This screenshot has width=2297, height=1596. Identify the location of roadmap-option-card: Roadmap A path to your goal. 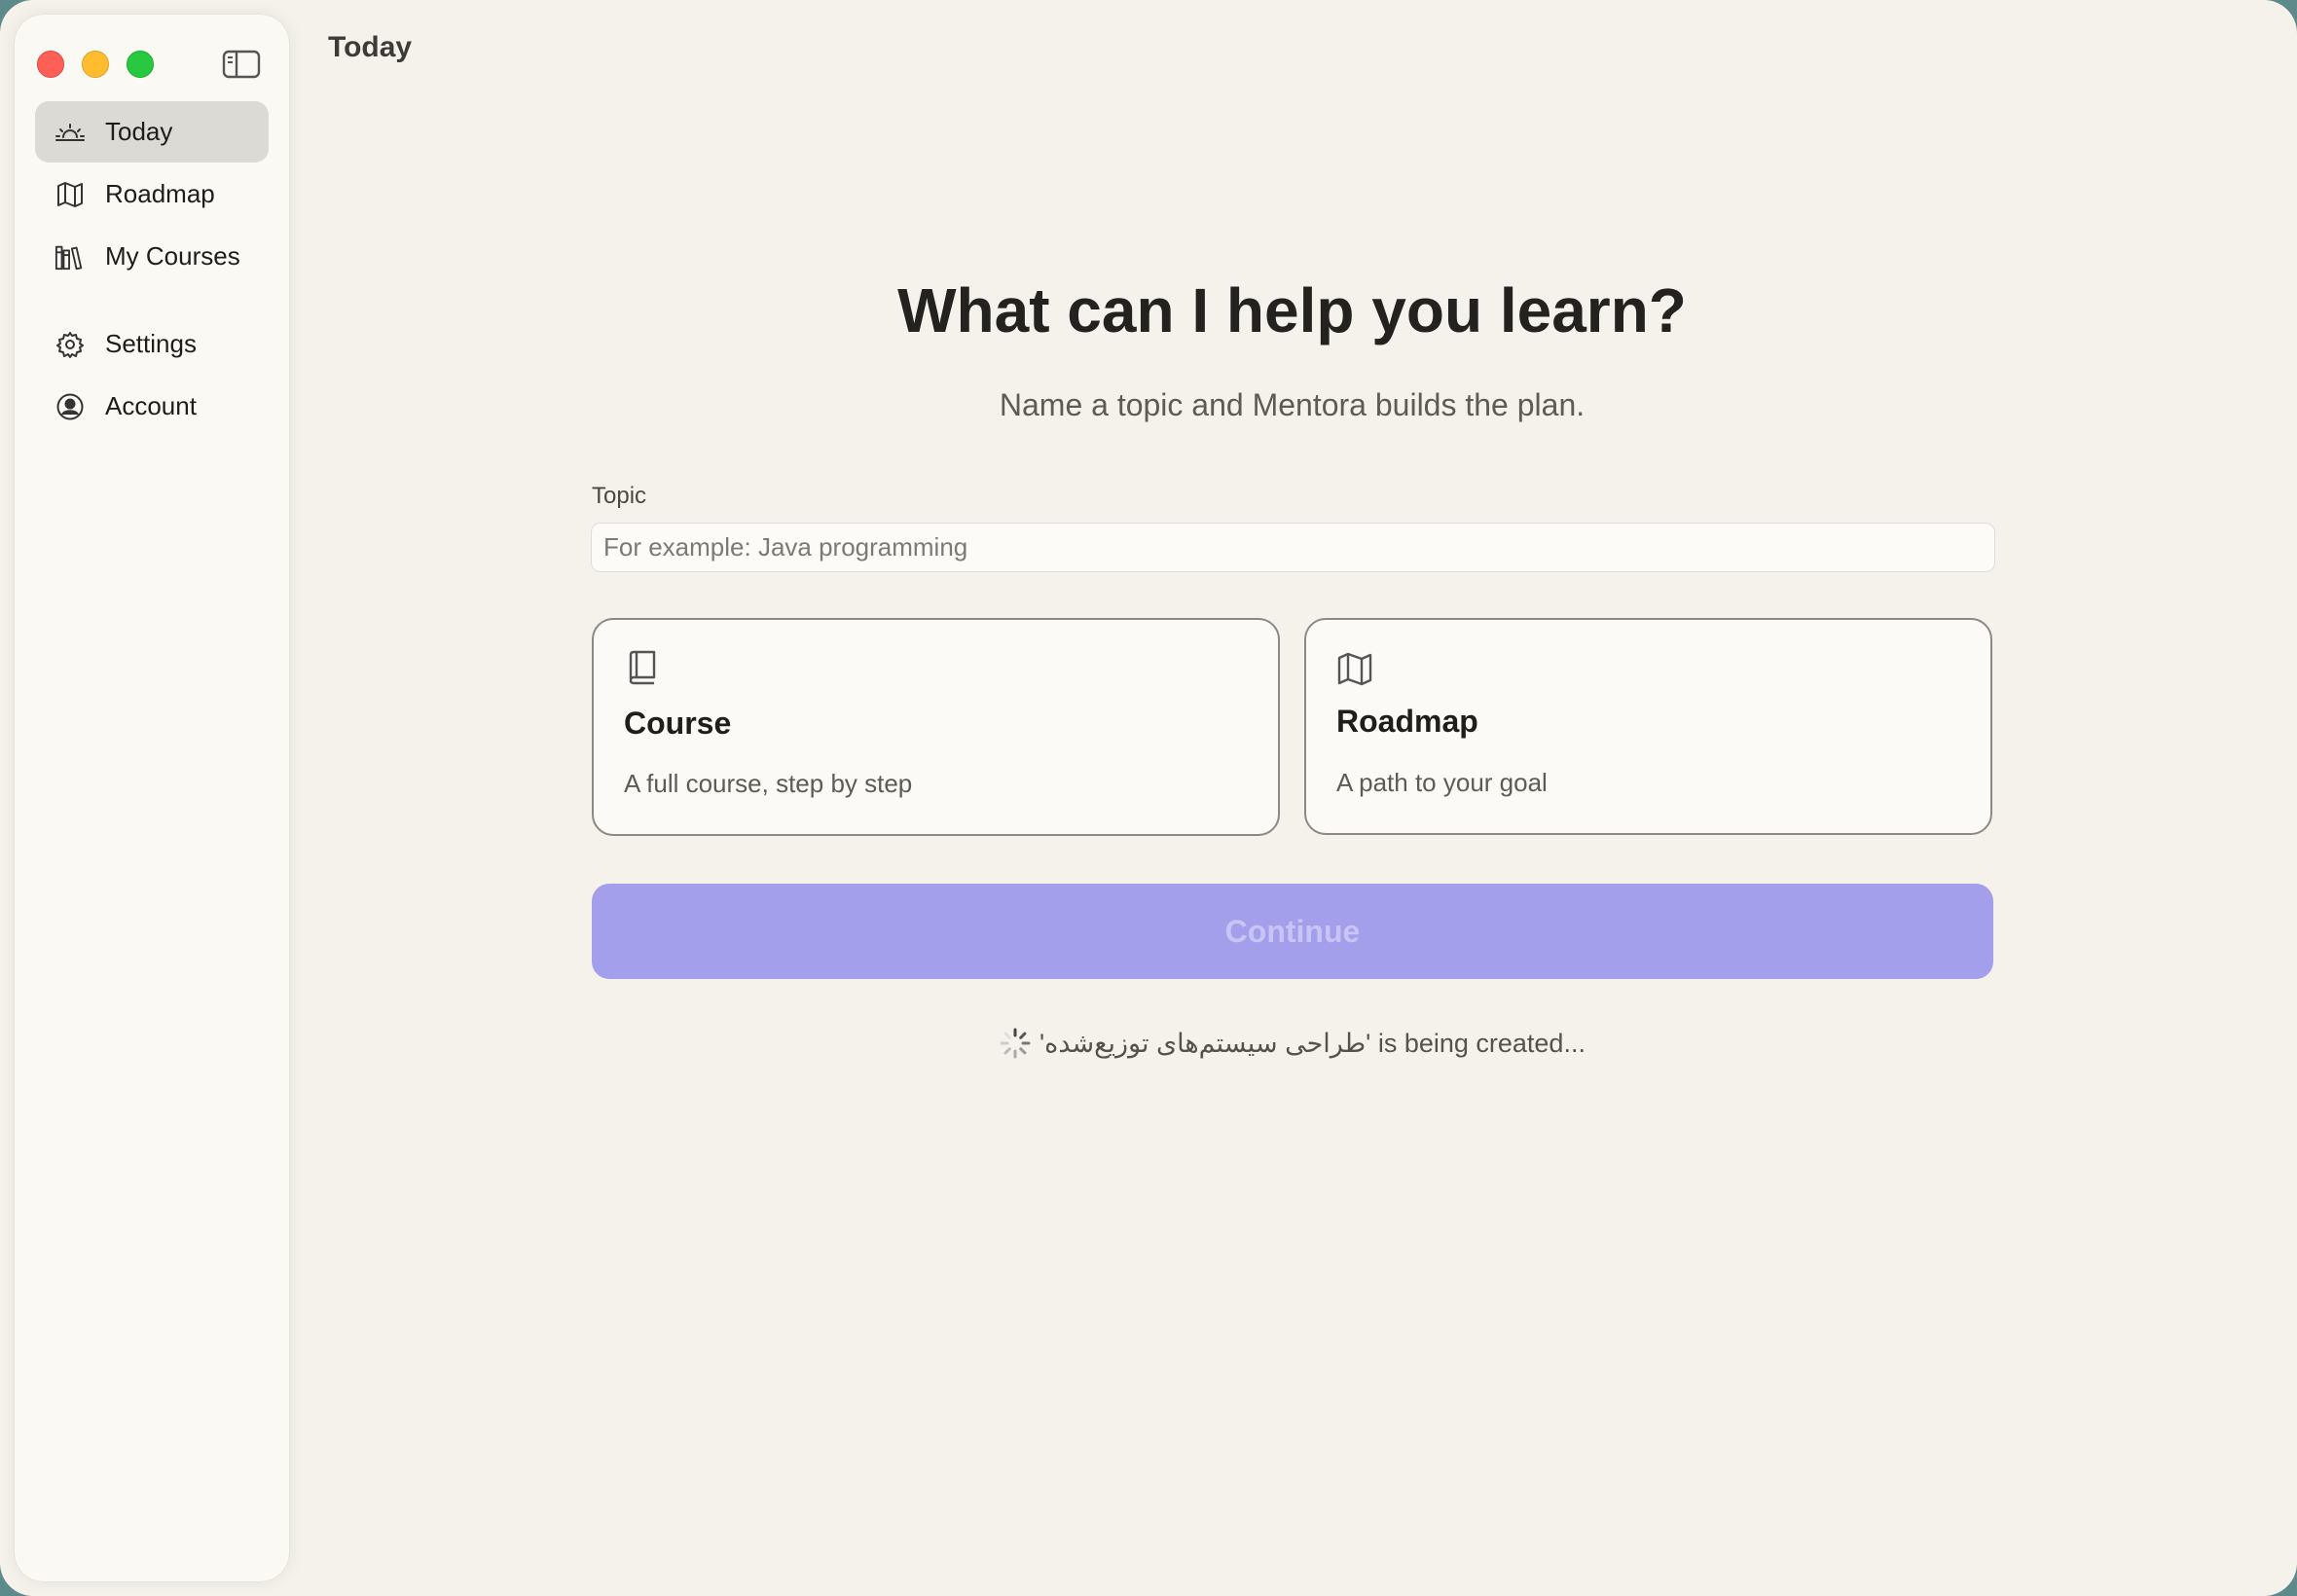
(1648, 726).